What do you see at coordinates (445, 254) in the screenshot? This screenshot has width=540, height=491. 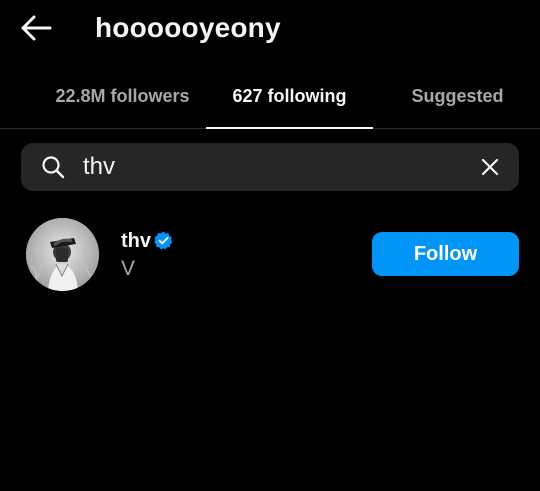 I see `follow-button: Follow` at bounding box center [445, 254].